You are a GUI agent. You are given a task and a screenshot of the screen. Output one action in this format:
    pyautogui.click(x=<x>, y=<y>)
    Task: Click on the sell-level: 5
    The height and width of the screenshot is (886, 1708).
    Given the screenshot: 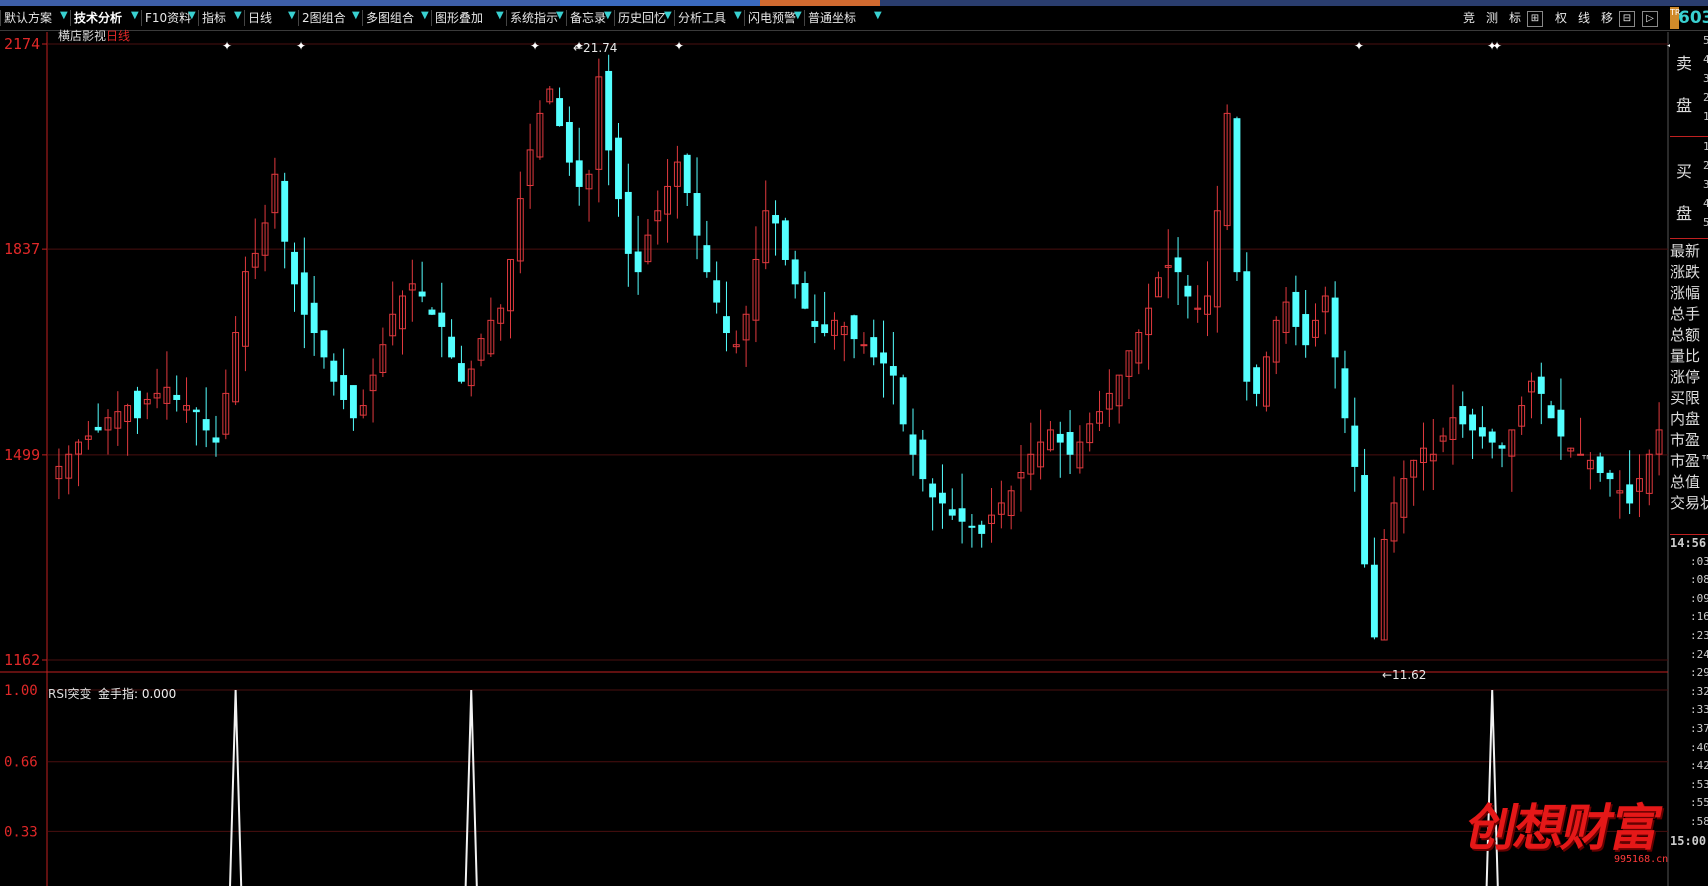 What is the action you would take?
    pyautogui.click(x=1705, y=40)
    